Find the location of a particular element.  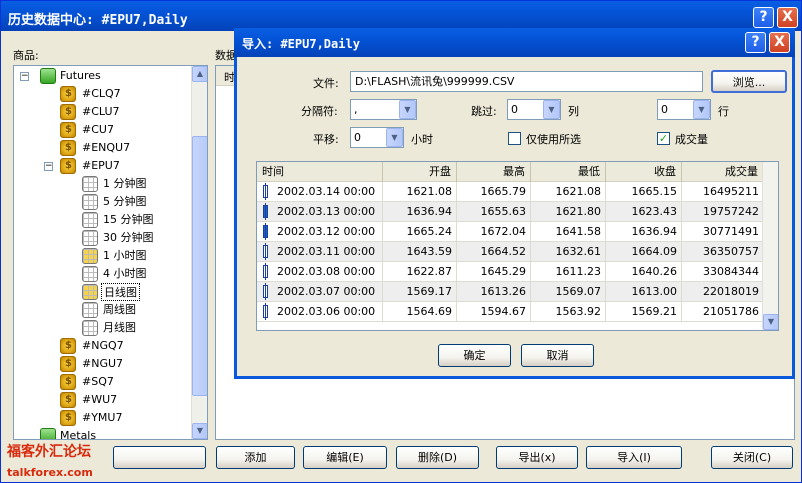

table-cell: 2002.03.14 00:00 is located at coordinates (320, 192).